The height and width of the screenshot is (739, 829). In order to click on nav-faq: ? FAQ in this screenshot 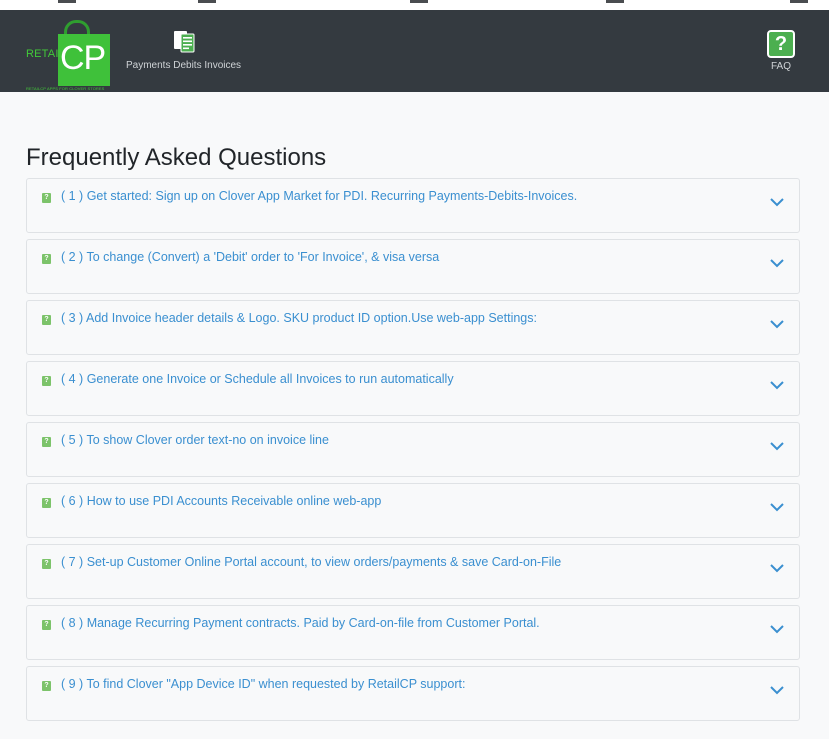, I will do `click(781, 53)`.